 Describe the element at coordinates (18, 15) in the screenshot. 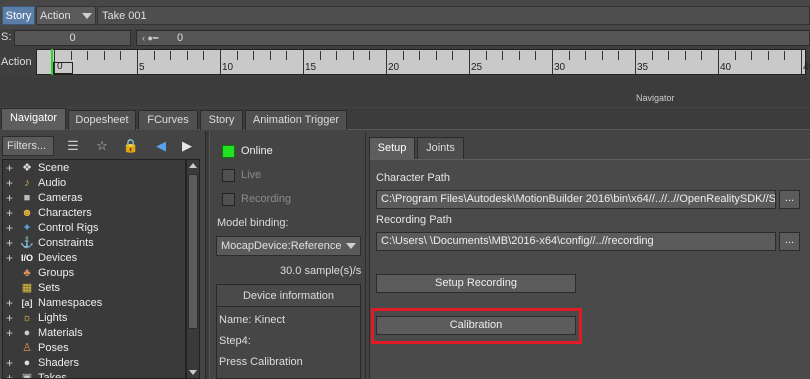

I see `story-button: Story` at that location.